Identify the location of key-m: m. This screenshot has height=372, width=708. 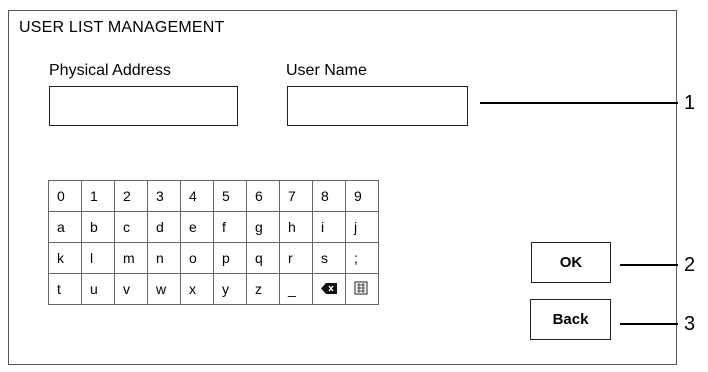
(131, 258).